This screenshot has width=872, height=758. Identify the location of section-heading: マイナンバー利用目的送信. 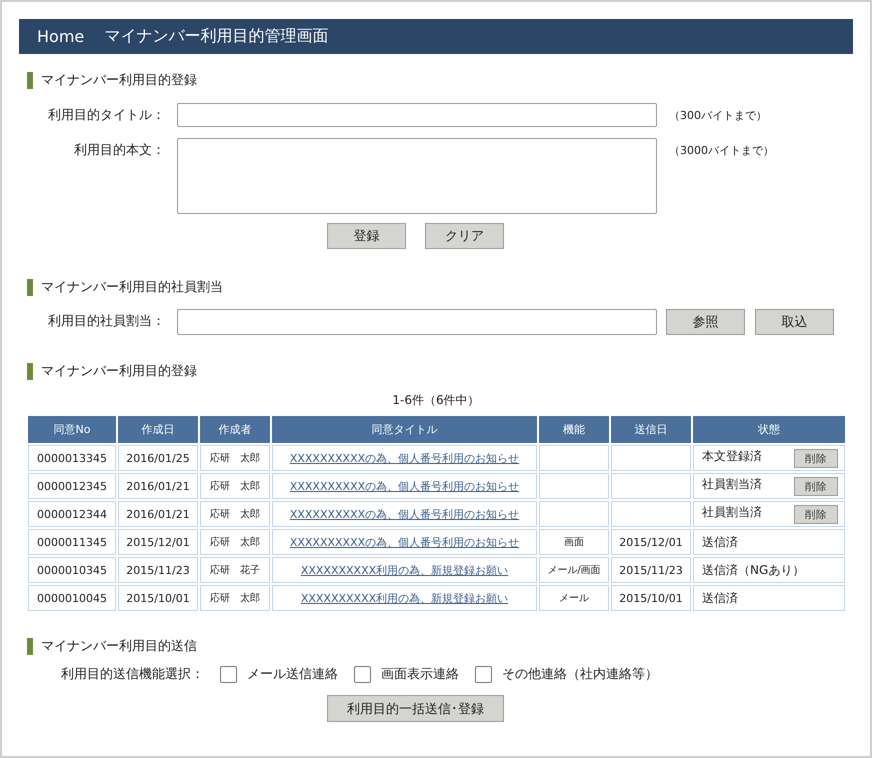
(119, 646).